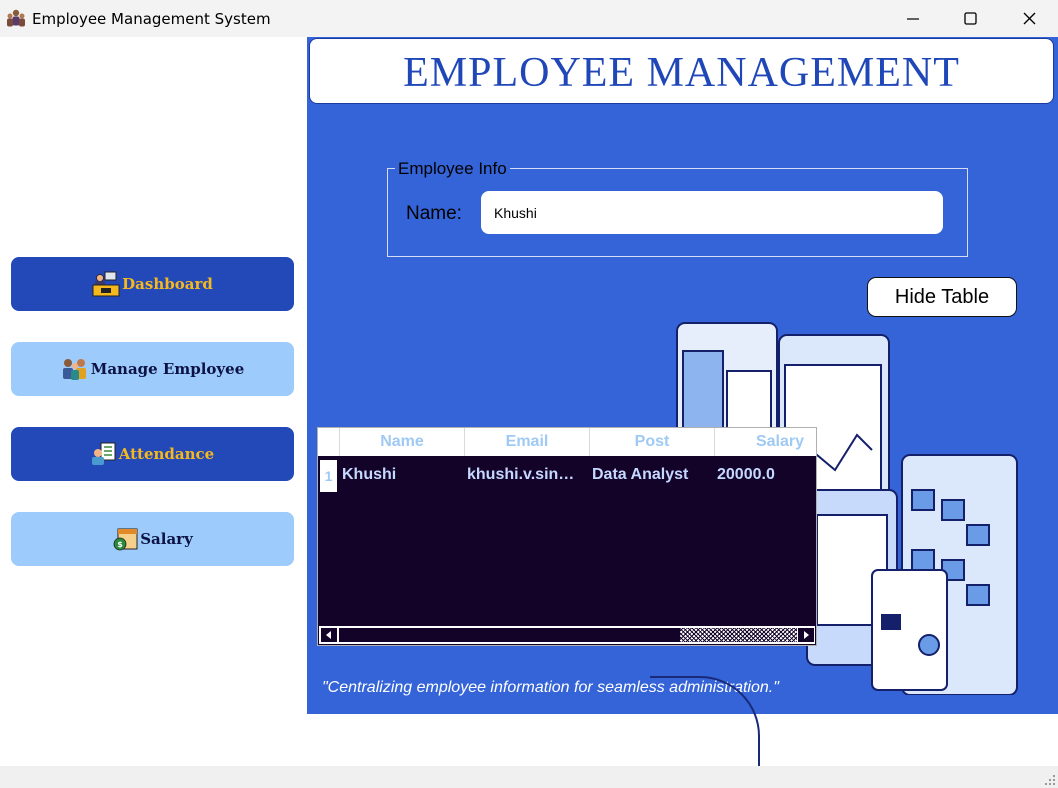 The width and height of the screenshot is (1058, 788). I want to click on maximize-icon, so click(970, 18).